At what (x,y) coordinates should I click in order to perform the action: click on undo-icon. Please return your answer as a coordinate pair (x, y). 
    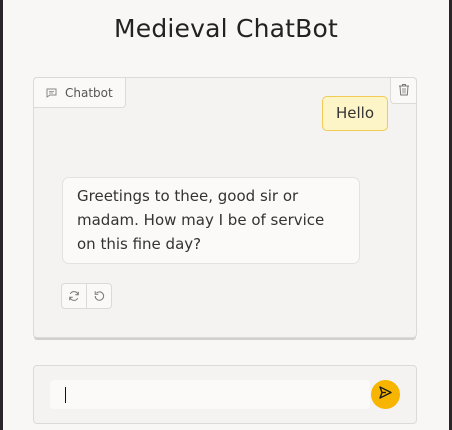
    Looking at the image, I should click on (99, 296).